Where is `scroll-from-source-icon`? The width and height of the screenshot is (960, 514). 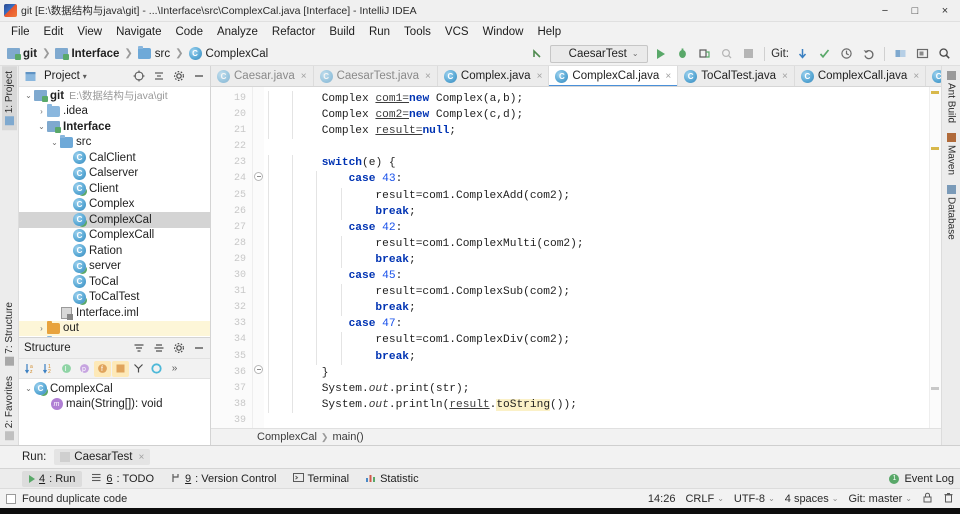
scroll-from-source-icon is located at coordinates (138, 369).